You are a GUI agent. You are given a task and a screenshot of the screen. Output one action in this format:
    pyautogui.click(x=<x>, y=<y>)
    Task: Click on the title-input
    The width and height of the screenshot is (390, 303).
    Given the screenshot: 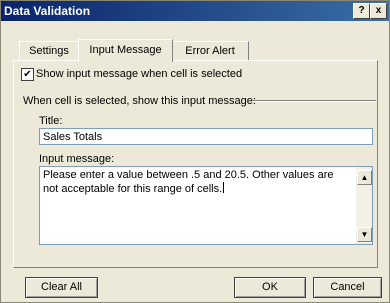 What is the action you would take?
    pyautogui.click(x=206, y=136)
    